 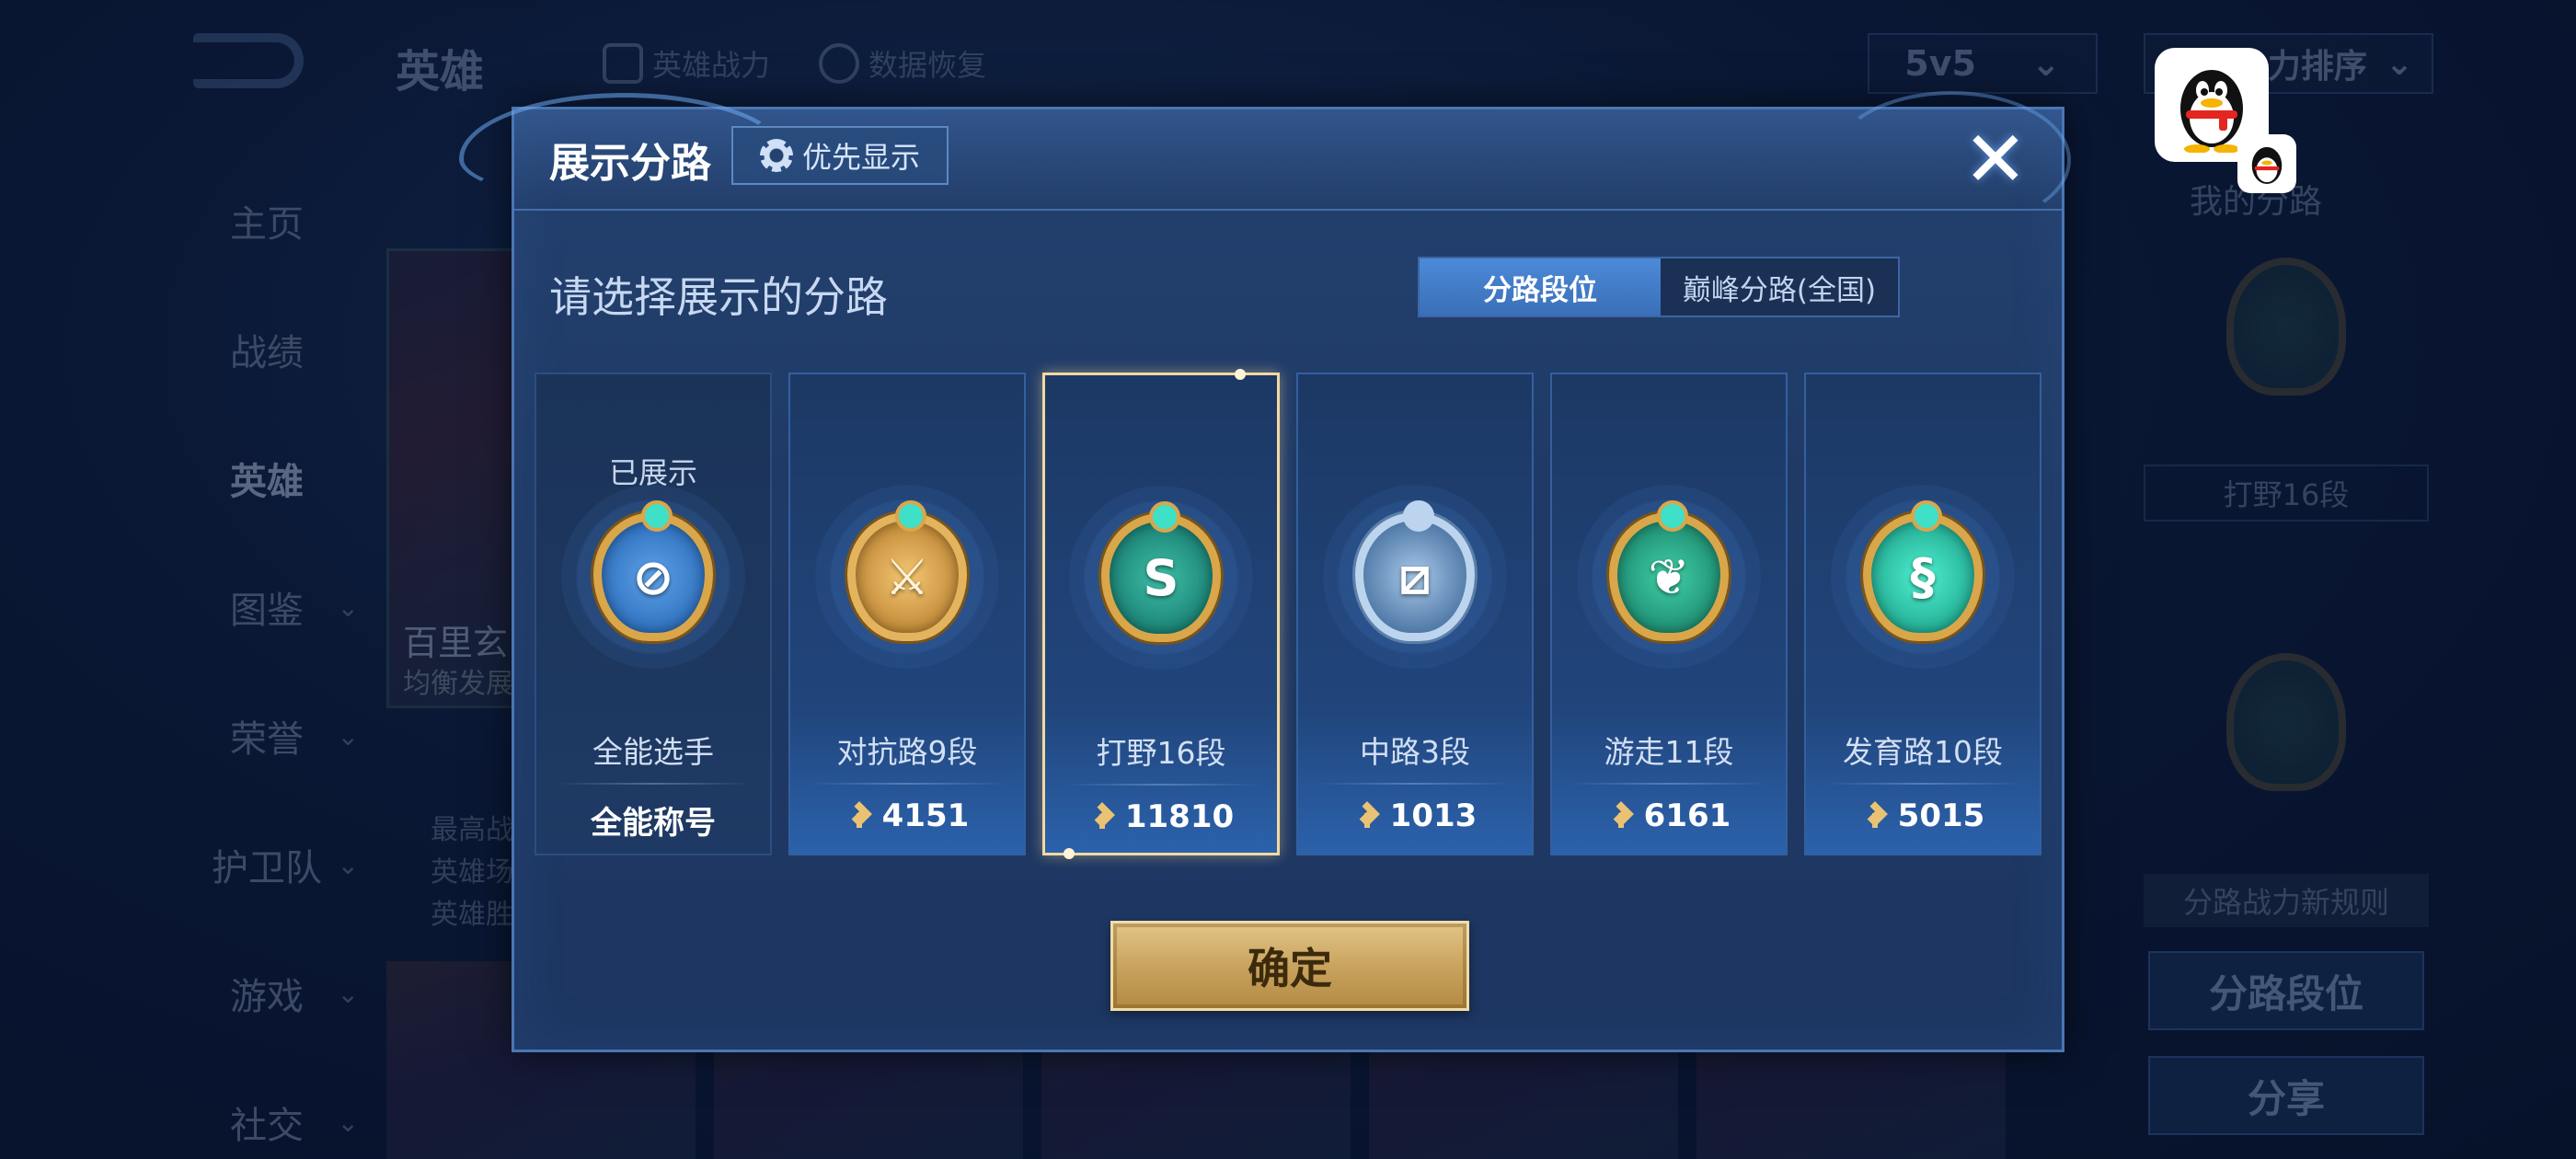 What do you see at coordinates (1923, 752) in the screenshot?
I see `lane-name: 发育路10段` at bounding box center [1923, 752].